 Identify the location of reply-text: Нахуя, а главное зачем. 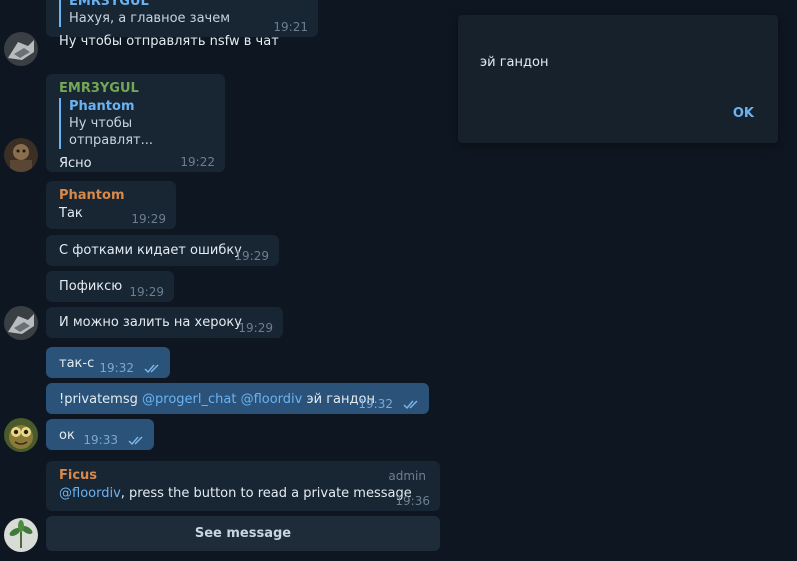
(150, 18).